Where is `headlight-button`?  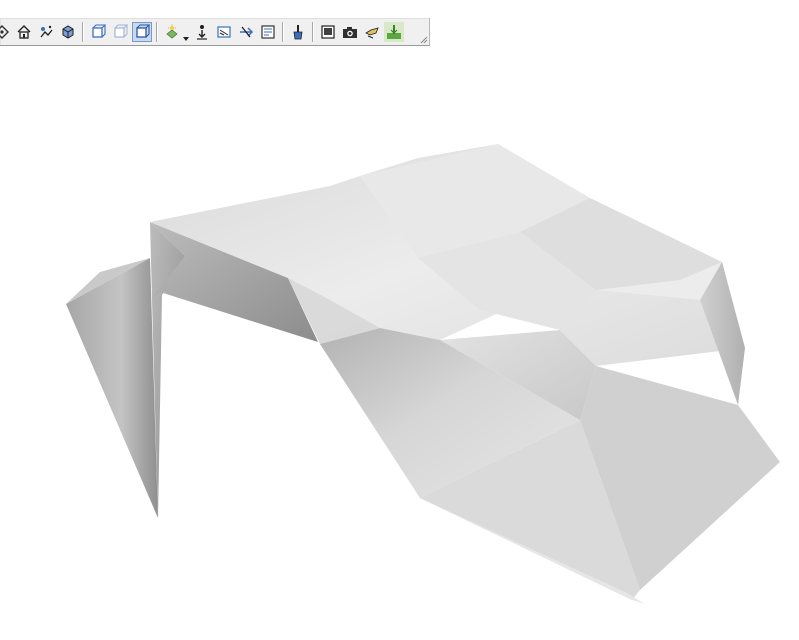 headlight-button is located at coordinates (372, 32).